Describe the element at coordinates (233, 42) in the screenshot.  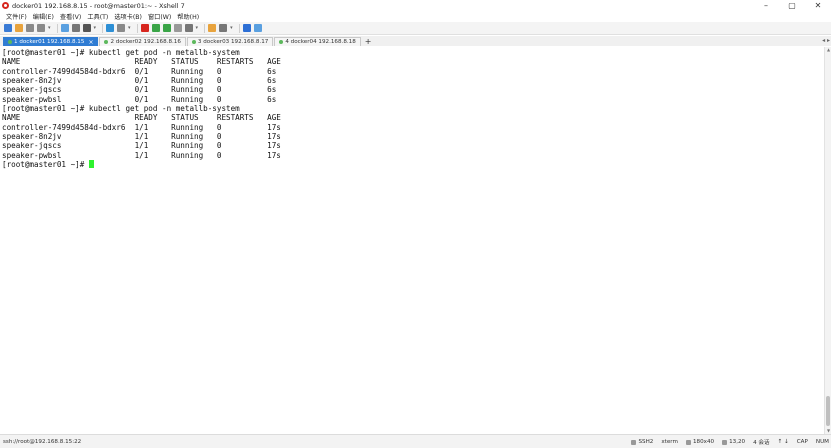
I see `tab-label: 3 docker03 192.168.8.17` at that location.